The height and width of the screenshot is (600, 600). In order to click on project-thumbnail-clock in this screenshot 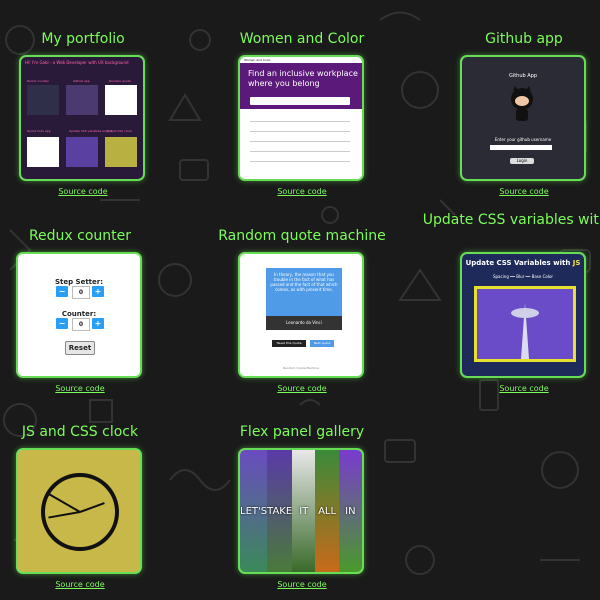, I will do `click(79, 511)`.